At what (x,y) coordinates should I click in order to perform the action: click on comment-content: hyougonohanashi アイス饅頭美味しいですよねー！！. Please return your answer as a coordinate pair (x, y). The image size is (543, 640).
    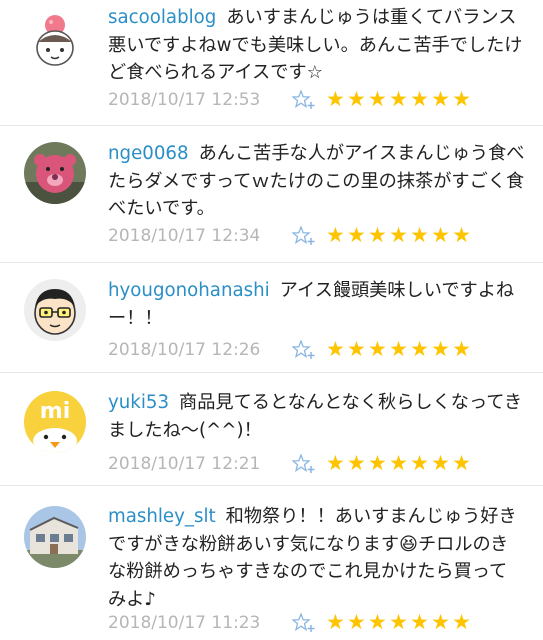
    Looking at the image, I should click on (316, 304).